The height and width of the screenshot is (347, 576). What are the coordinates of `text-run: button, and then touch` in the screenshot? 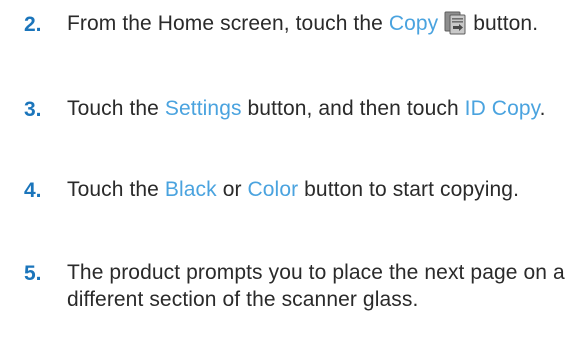 It's located at (353, 108).